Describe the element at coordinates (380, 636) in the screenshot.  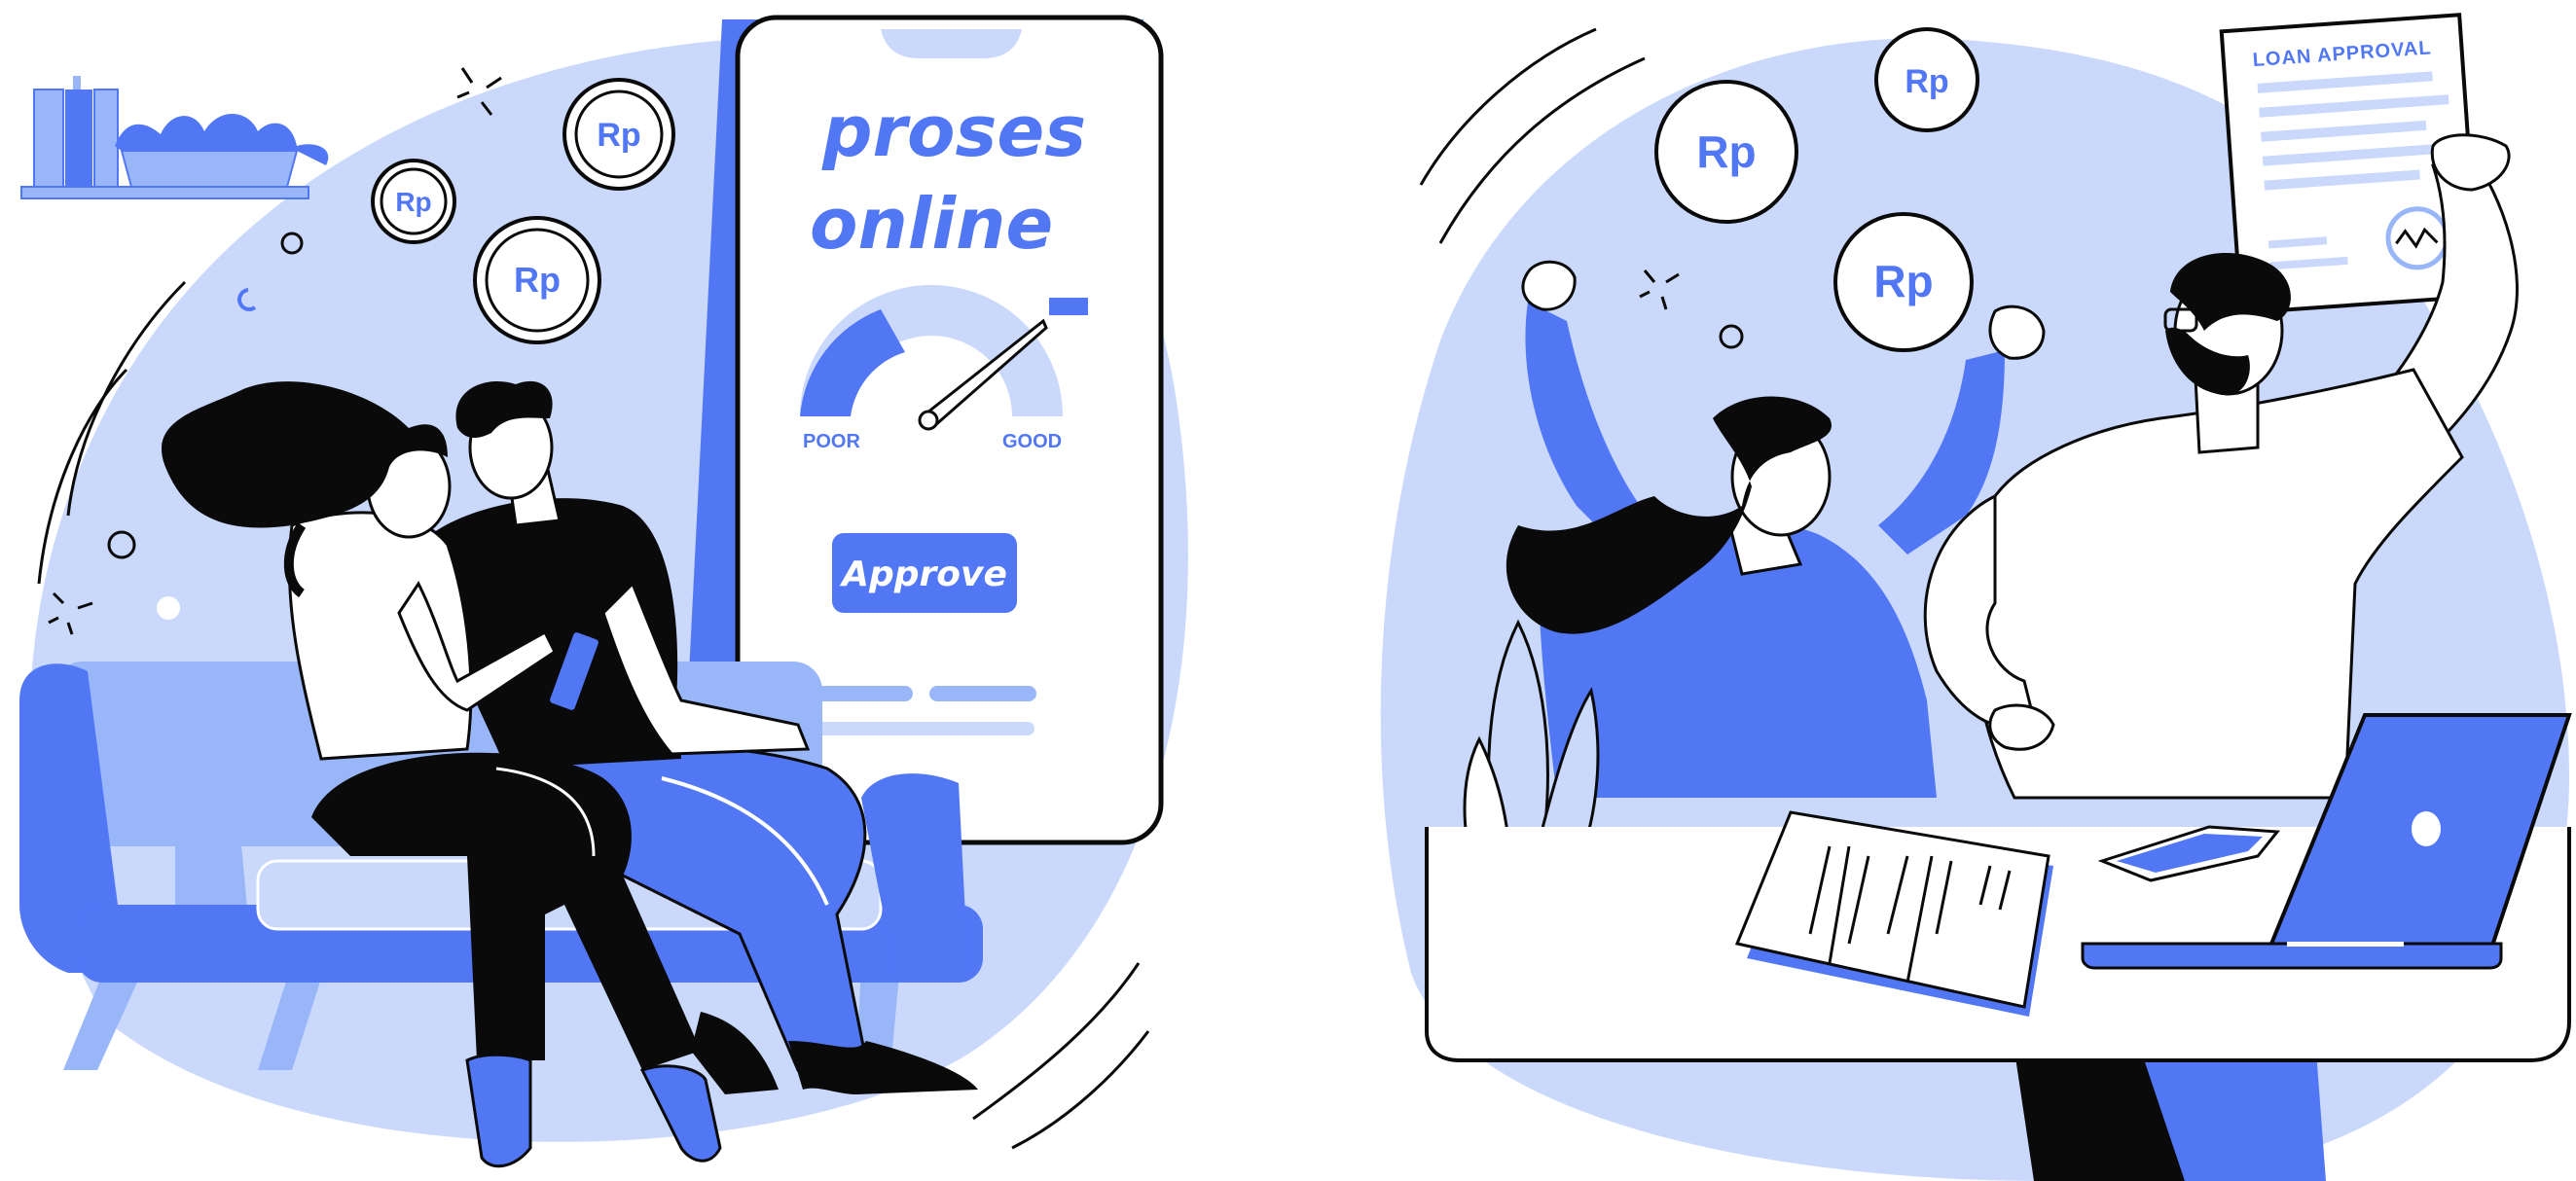
I see `woman-torso` at that location.